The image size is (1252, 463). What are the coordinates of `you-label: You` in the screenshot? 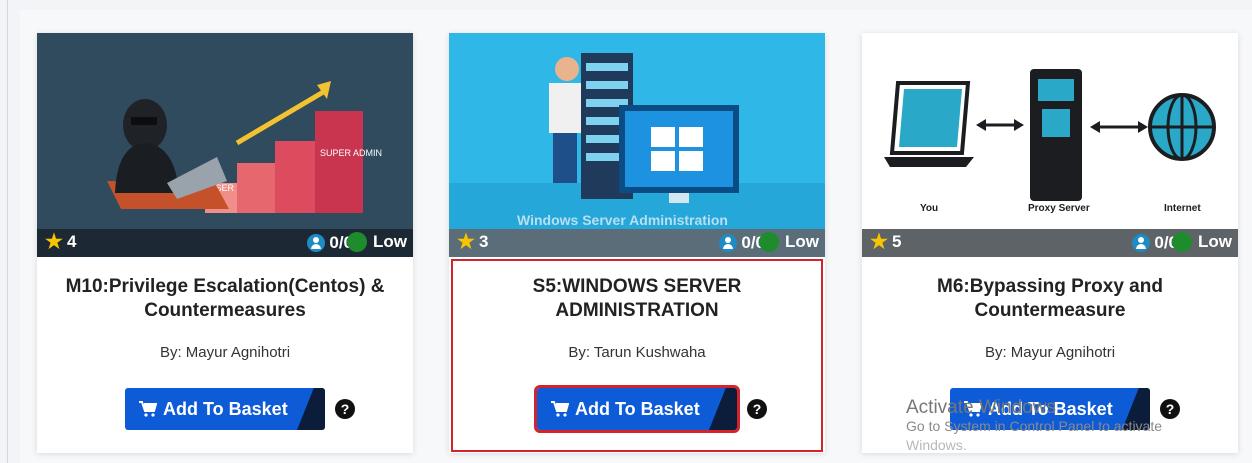 It's located at (929, 208).